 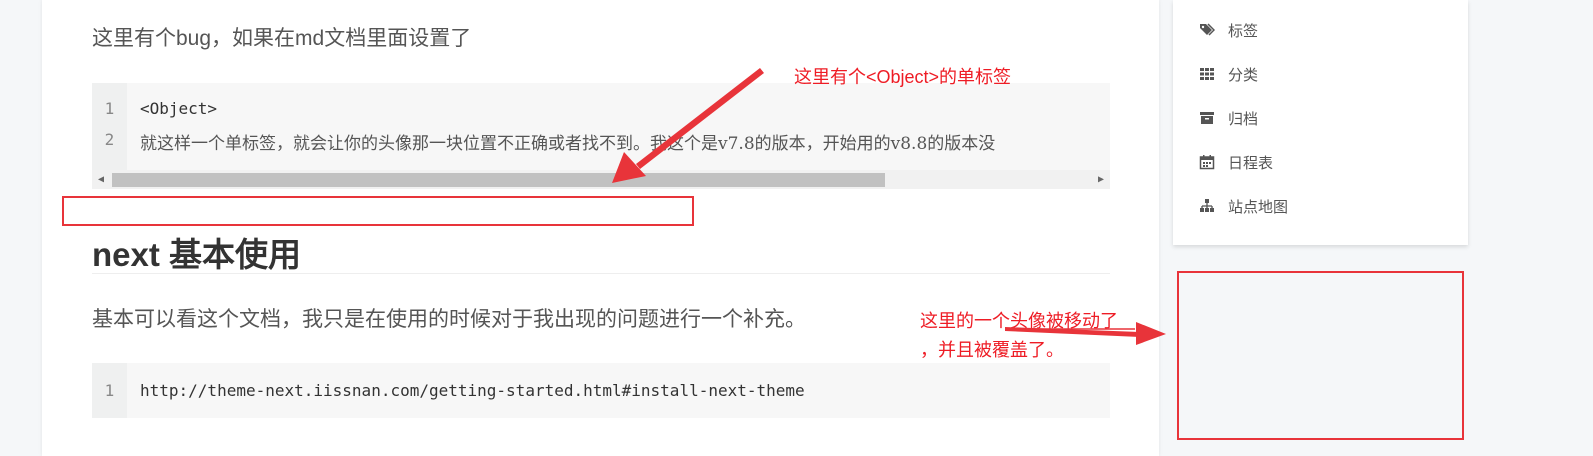 What do you see at coordinates (1207, 29) in the screenshot?
I see `tags-icon` at bounding box center [1207, 29].